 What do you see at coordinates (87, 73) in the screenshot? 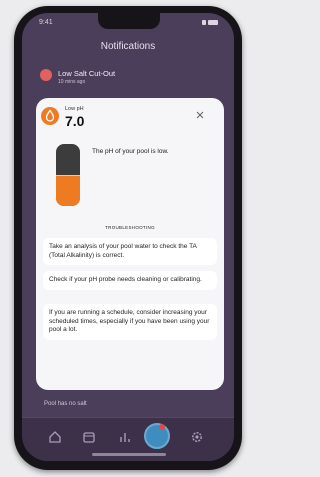
I see `notification-title: Low Salt Cut-Out` at bounding box center [87, 73].